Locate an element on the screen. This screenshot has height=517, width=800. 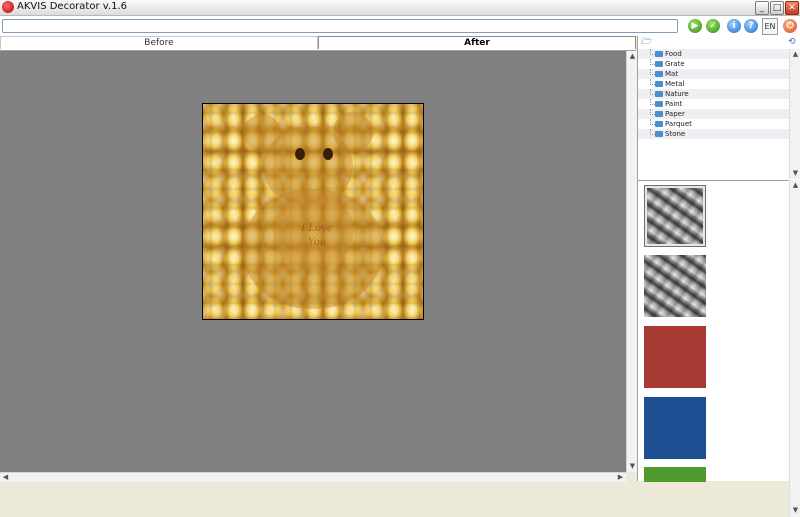
help-button: ? is located at coordinates (751, 26).